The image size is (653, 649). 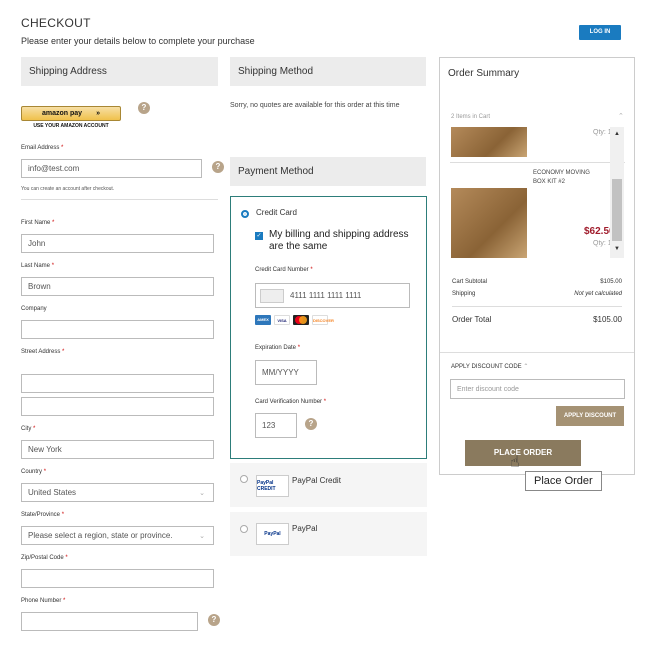 What do you see at coordinates (617, 249) in the screenshot?
I see `scroll-down-icon: ▼` at bounding box center [617, 249].